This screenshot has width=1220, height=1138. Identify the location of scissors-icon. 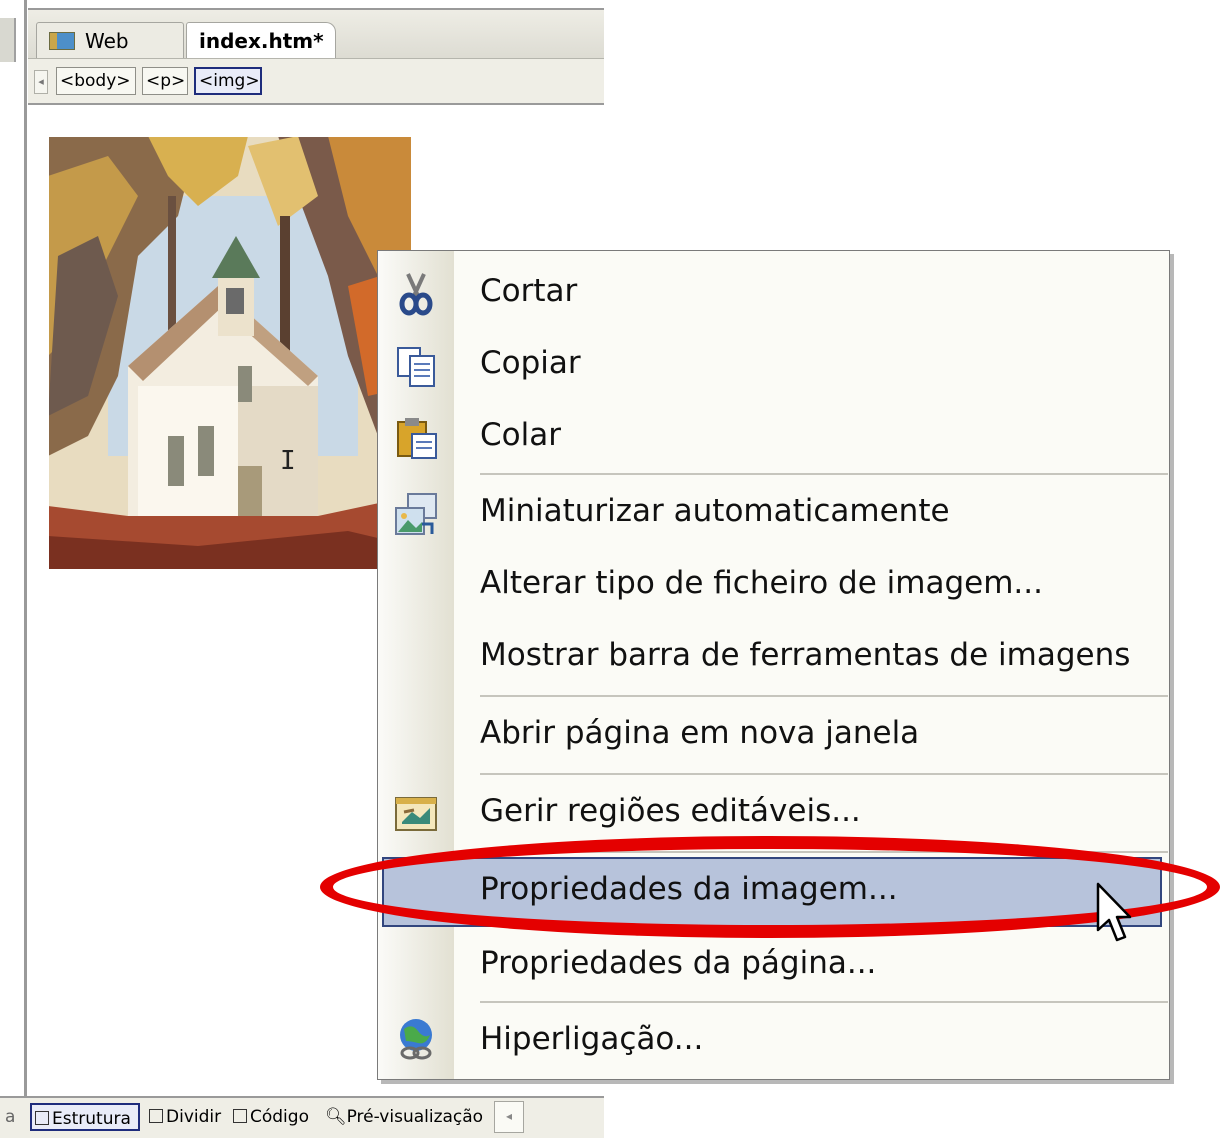
(416, 294).